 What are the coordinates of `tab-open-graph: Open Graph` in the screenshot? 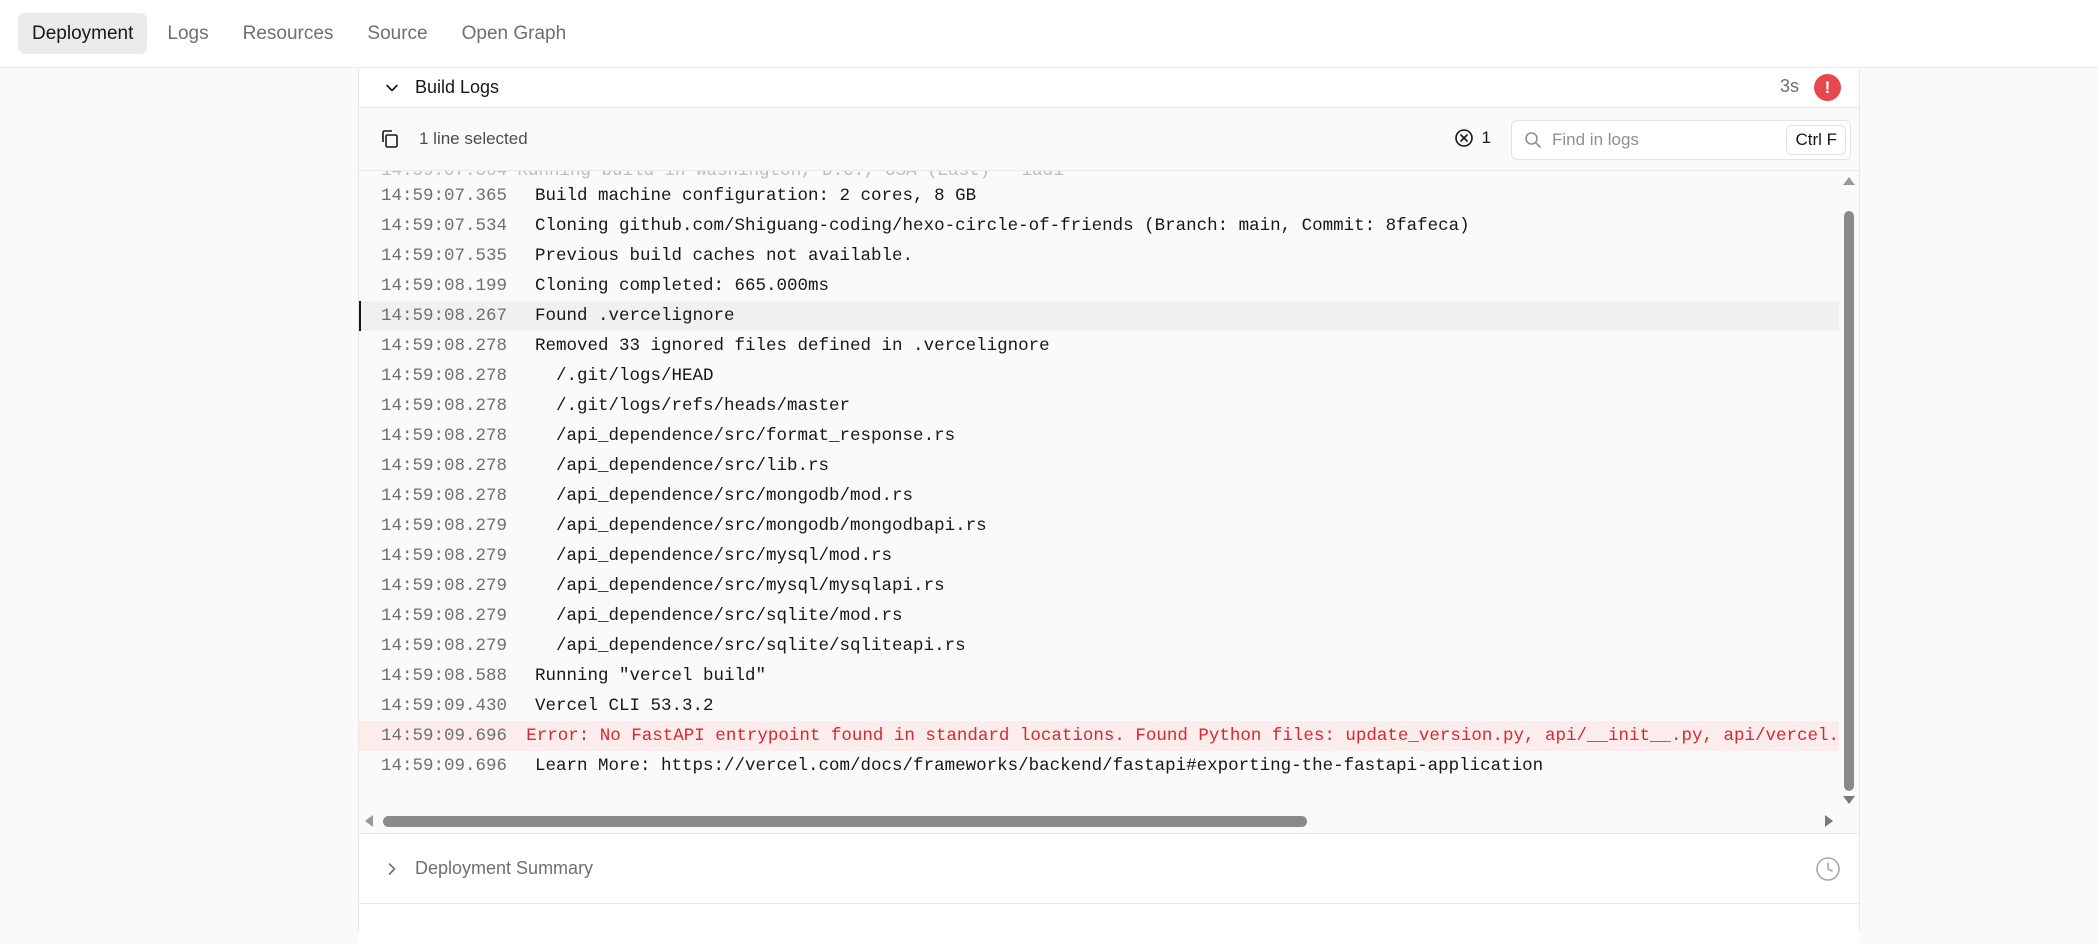 It's located at (514, 33).